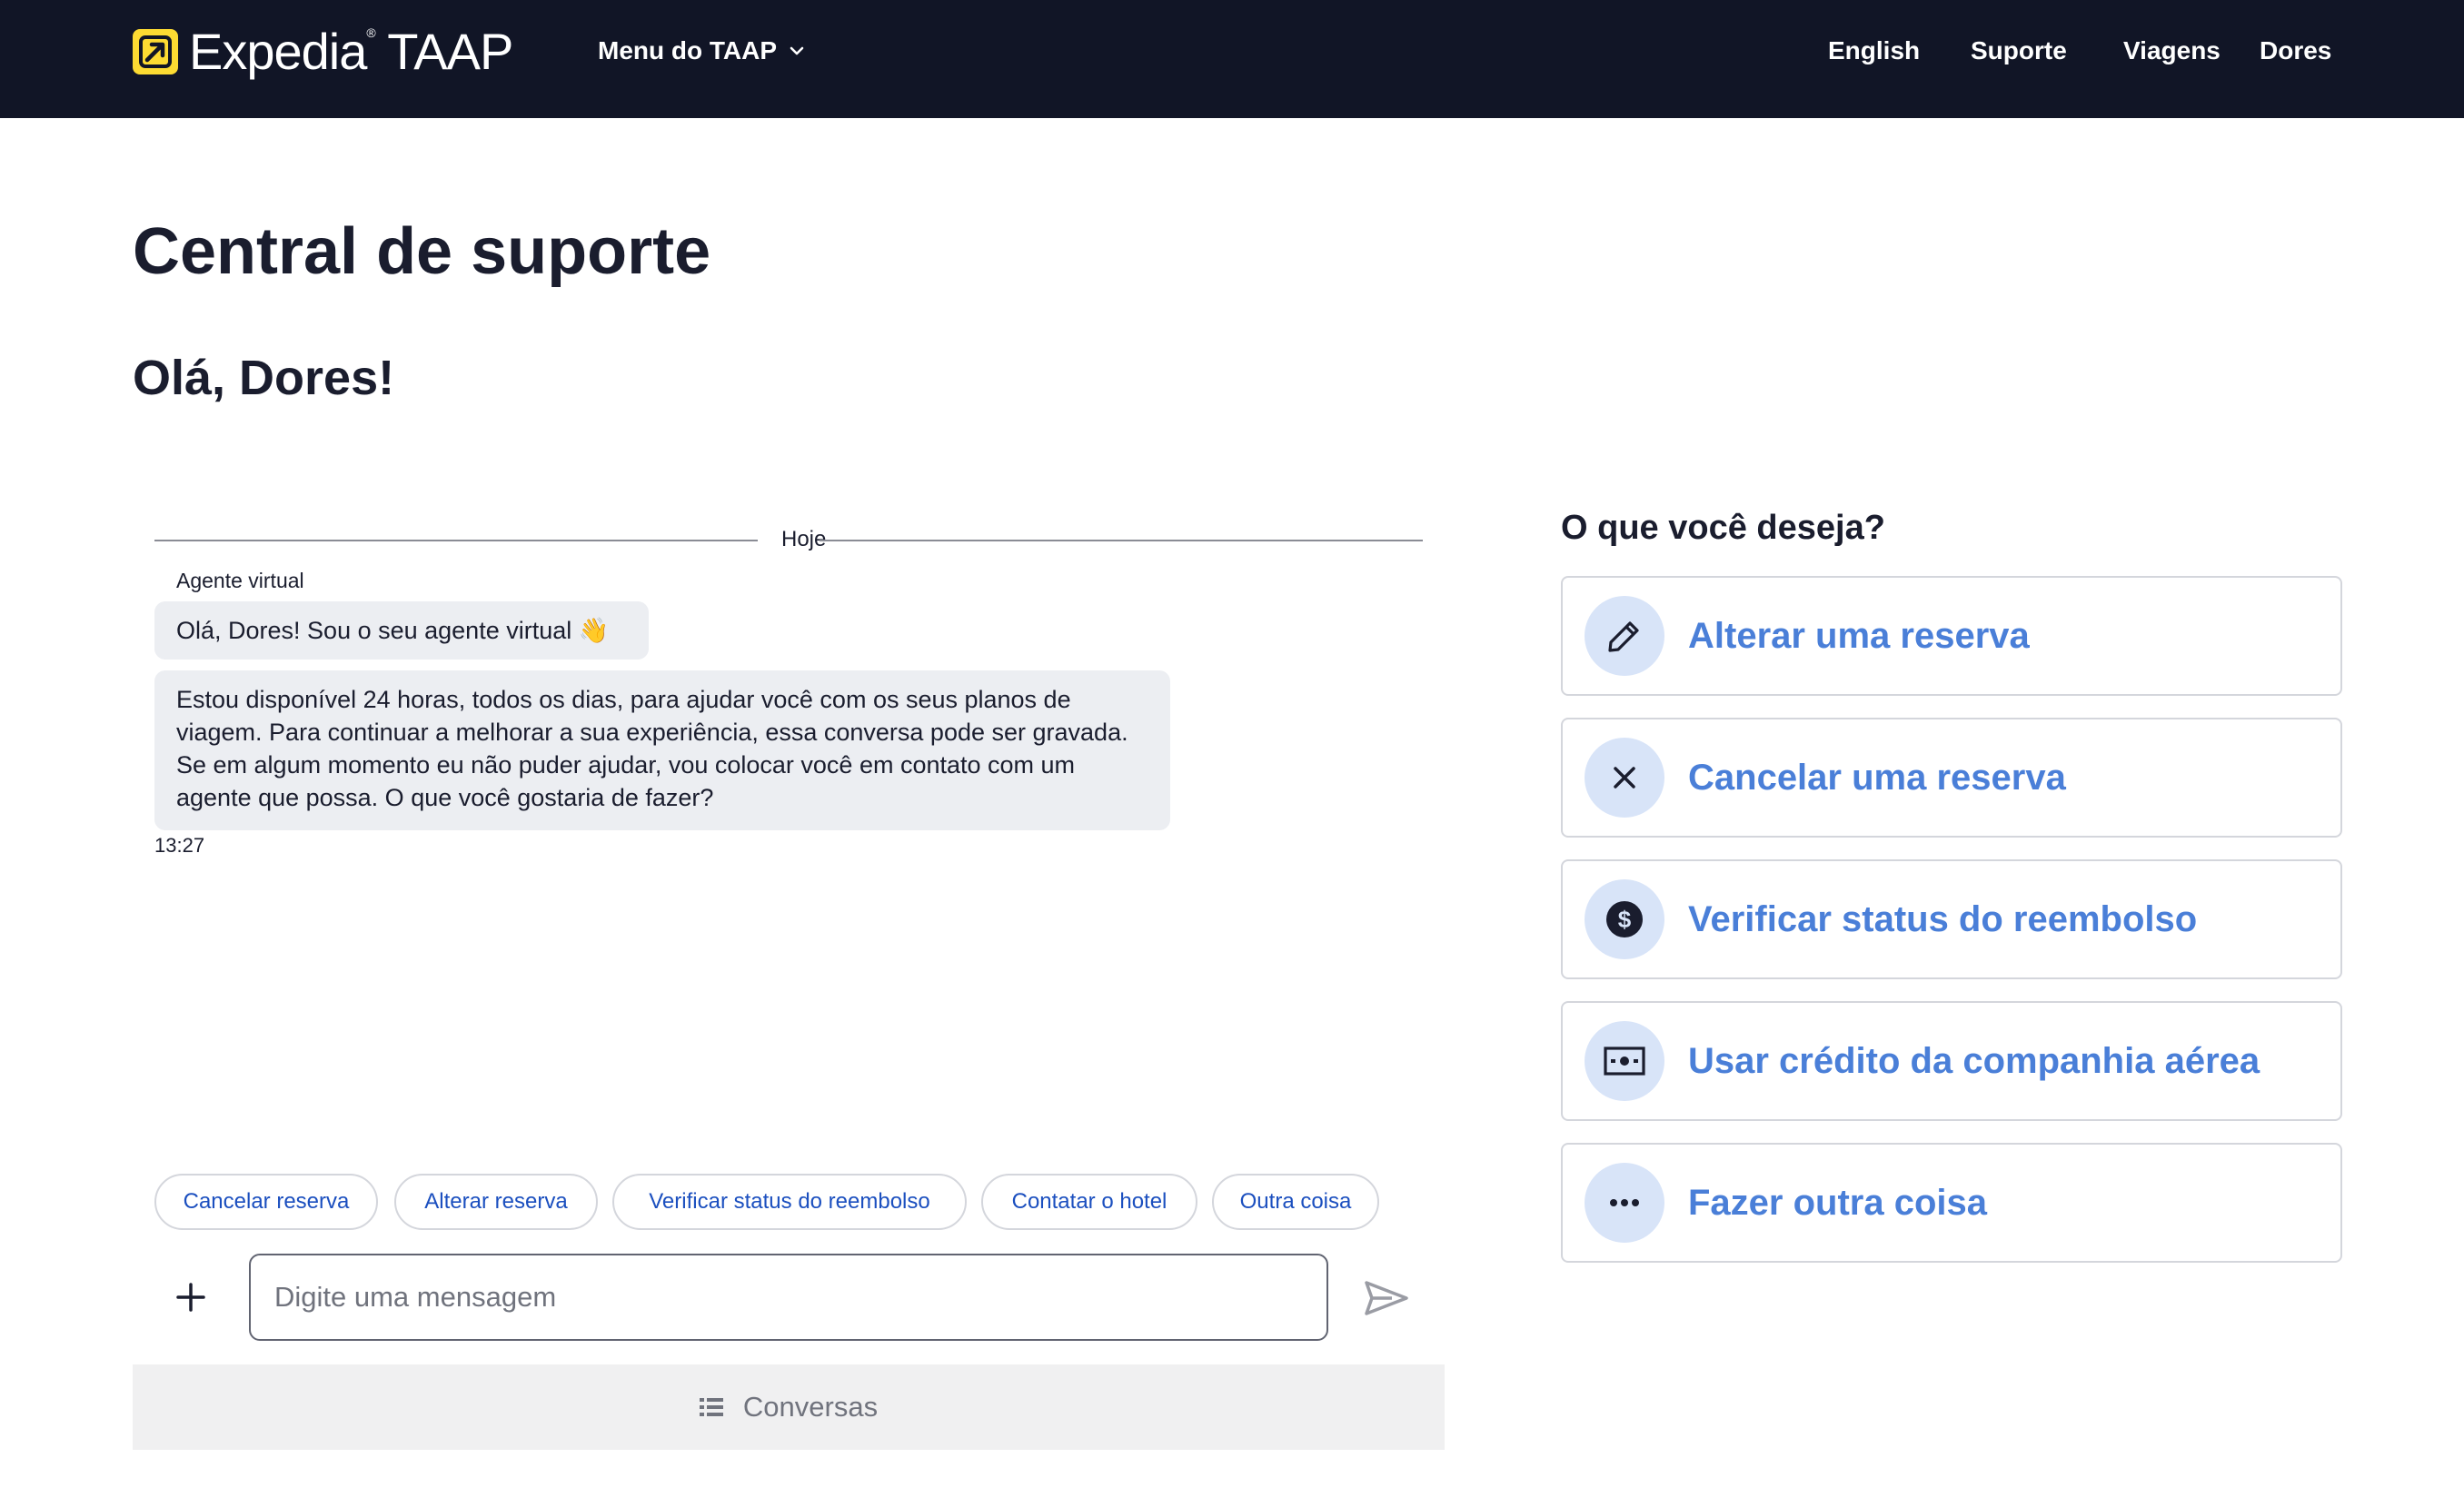  I want to click on chevron-down-icon, so click(797, 50).